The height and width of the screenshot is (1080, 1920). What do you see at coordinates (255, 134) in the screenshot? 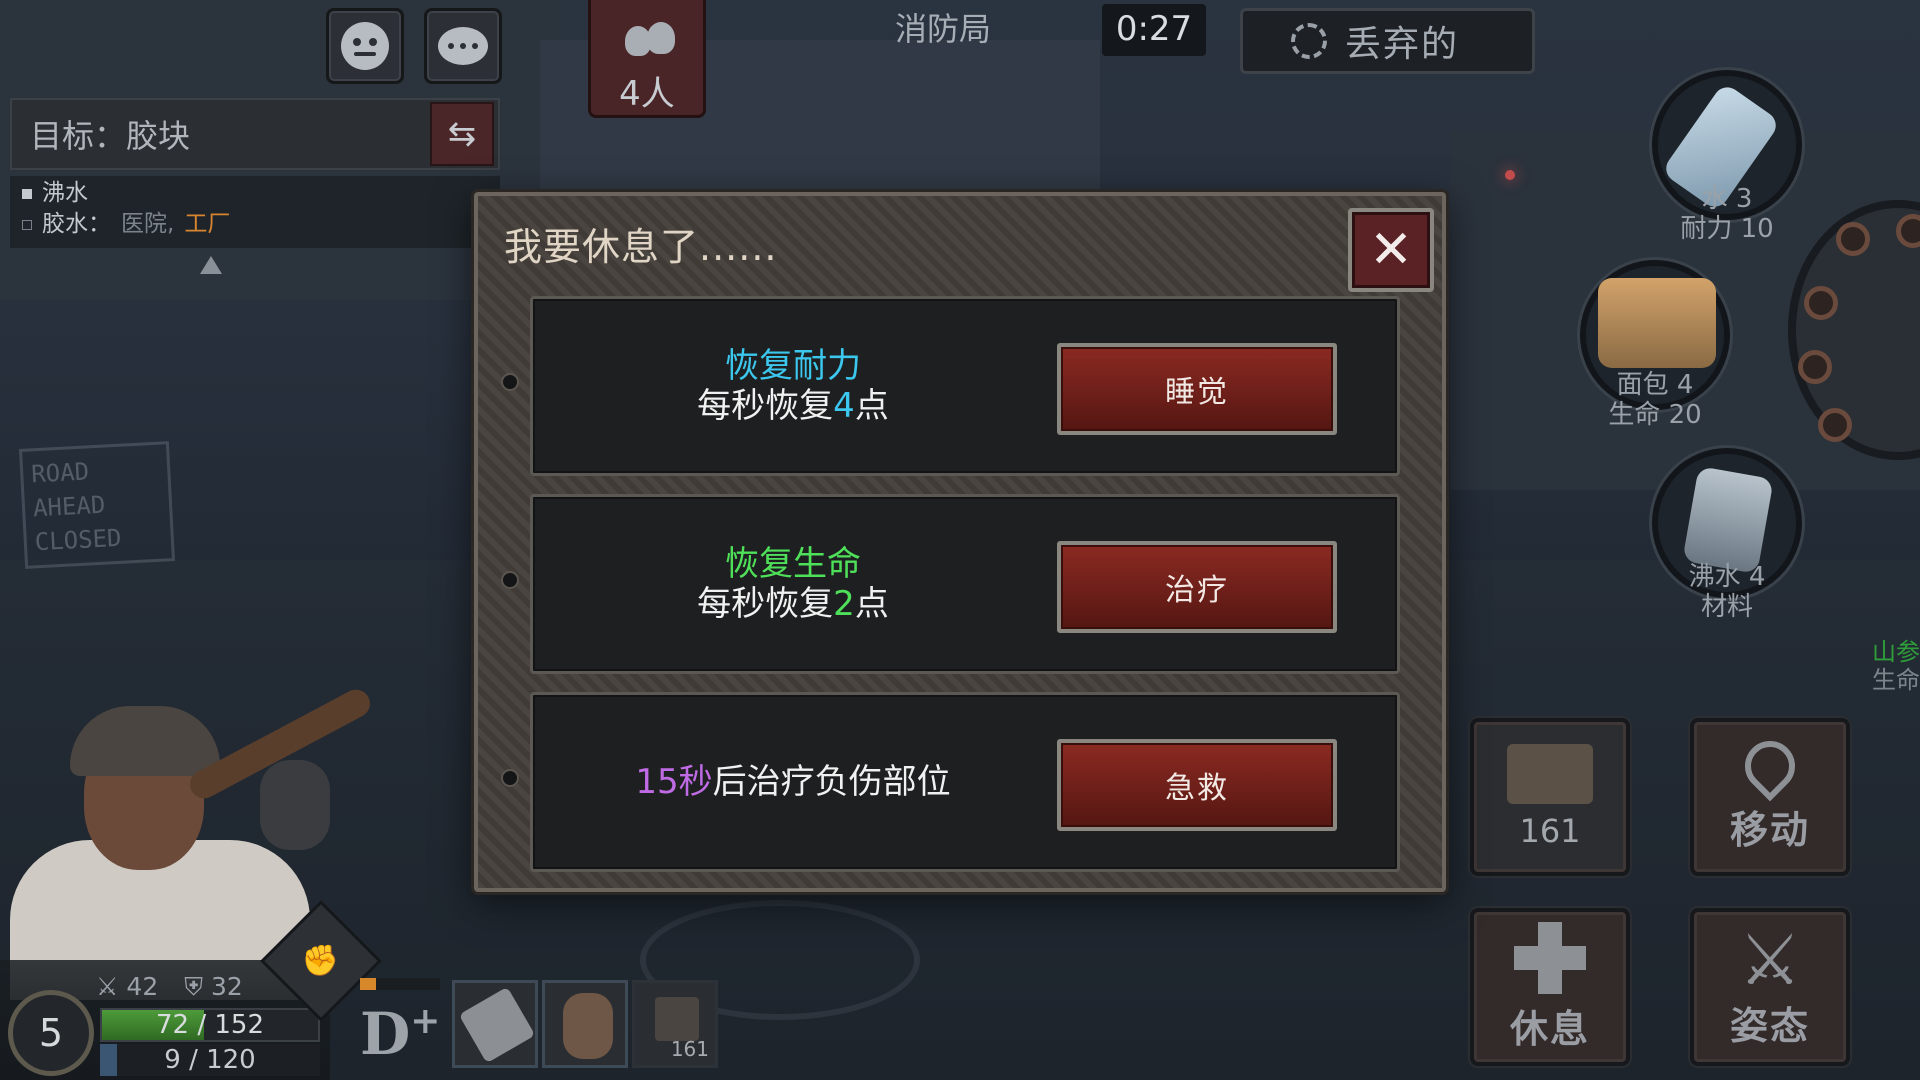
I see `objective-bar: 目标：胶块 ⇆` at bounding box center [255, 134].